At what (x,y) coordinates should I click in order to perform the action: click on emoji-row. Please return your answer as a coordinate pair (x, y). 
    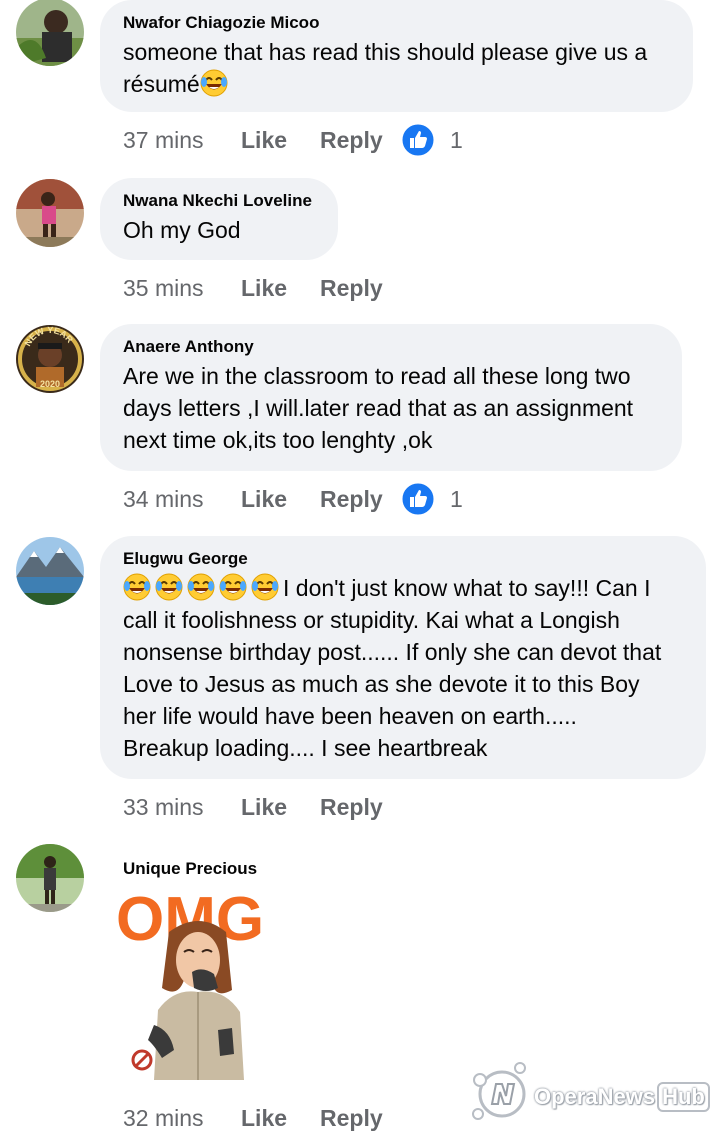
    Looking at the image, I should click on (203, 587).